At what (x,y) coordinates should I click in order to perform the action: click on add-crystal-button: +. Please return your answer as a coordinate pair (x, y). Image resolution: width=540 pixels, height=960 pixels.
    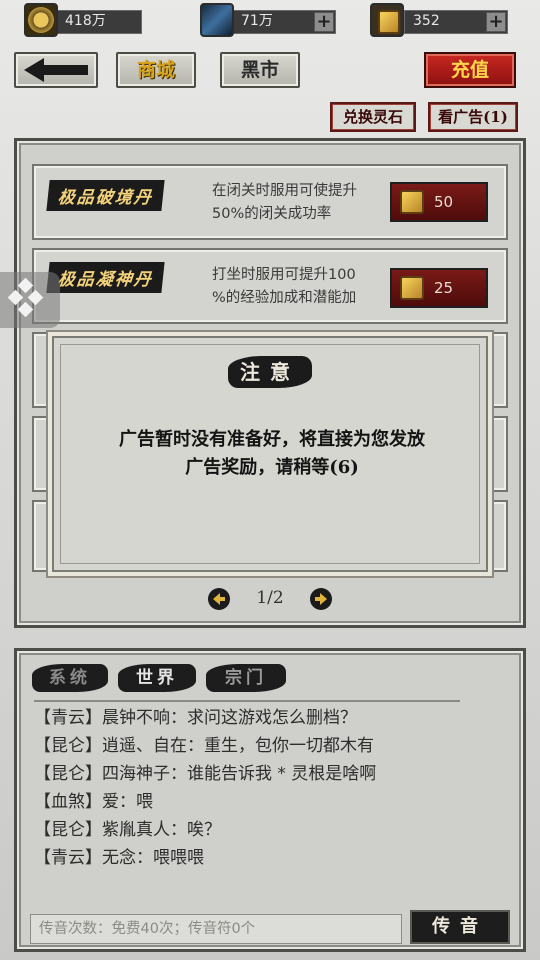
    Looking at the image, I should click on (324, 22).